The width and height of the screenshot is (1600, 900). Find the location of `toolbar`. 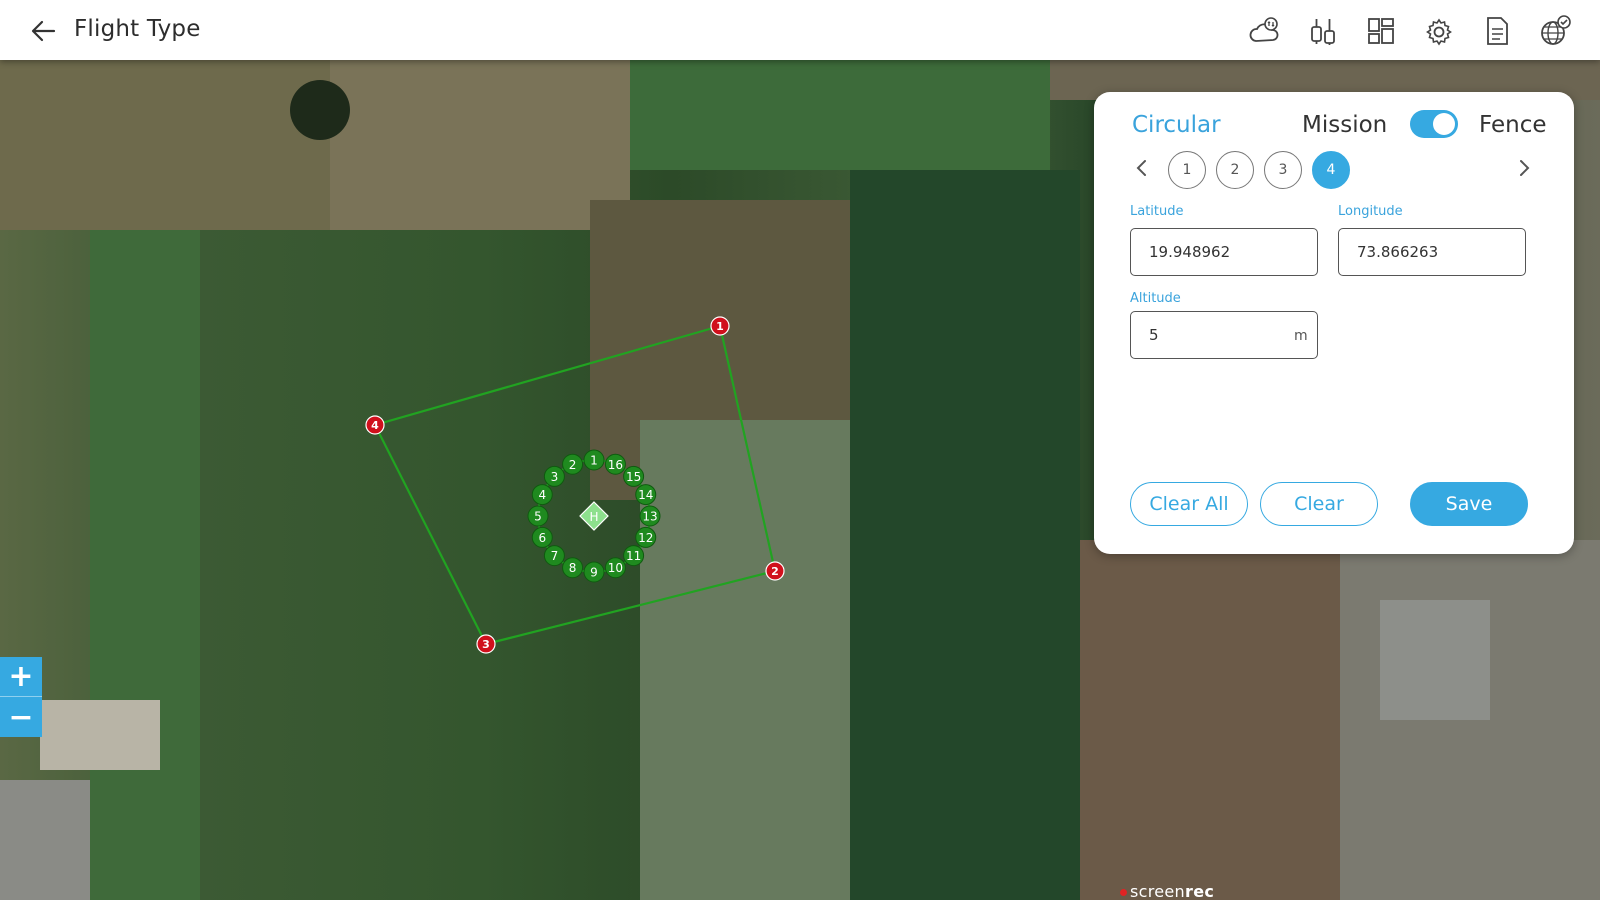

toolbar is located at coordinates (1410, 31).